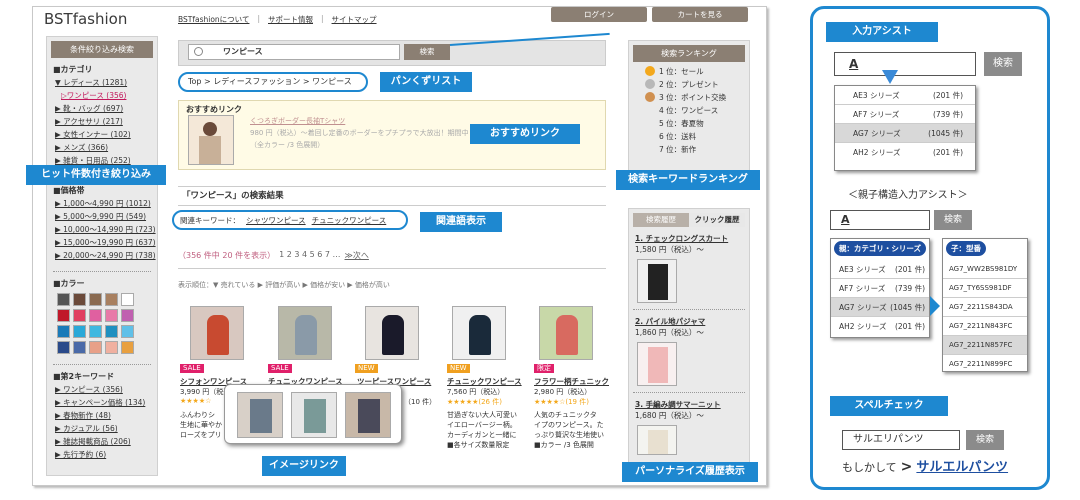  What do you see at coordinates (563, 392) in the screenshot?
I see `product-price: 2,980 円（税込）` at bounding box center [563, 392].